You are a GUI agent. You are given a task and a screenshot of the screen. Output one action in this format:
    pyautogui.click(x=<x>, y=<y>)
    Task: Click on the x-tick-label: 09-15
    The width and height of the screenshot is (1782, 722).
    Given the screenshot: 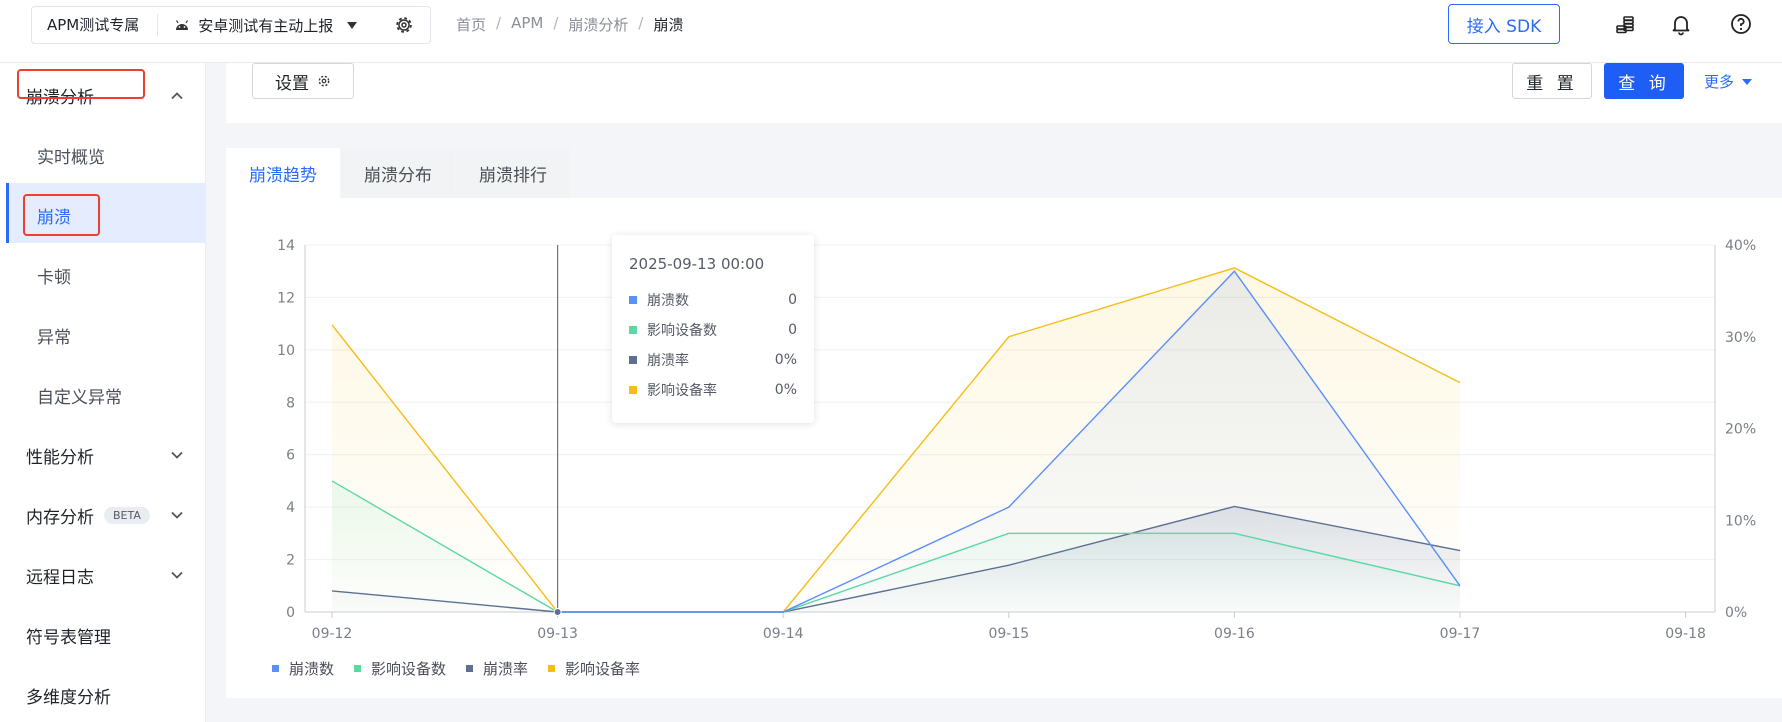 What is the action you would take?
    pyautogui.click(x=1008, y=634)
    